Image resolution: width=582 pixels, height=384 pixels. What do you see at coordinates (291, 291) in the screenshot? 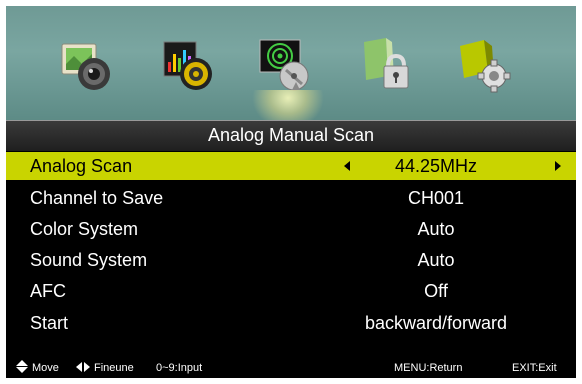
I see `menu-item-afc: AFC Off` at bounding box center [291, 291].